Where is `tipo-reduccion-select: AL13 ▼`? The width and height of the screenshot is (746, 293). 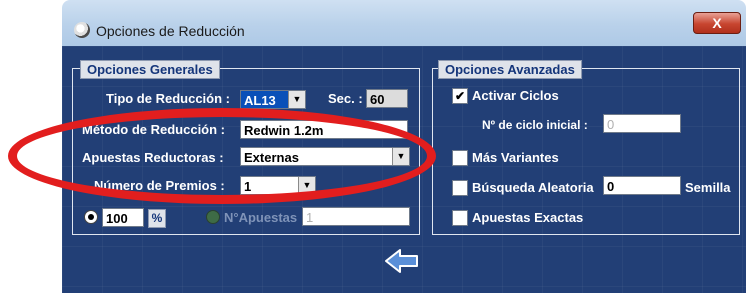
tipo-reduccion-select: AL13 ▼ is located at coordinates (273, 99).